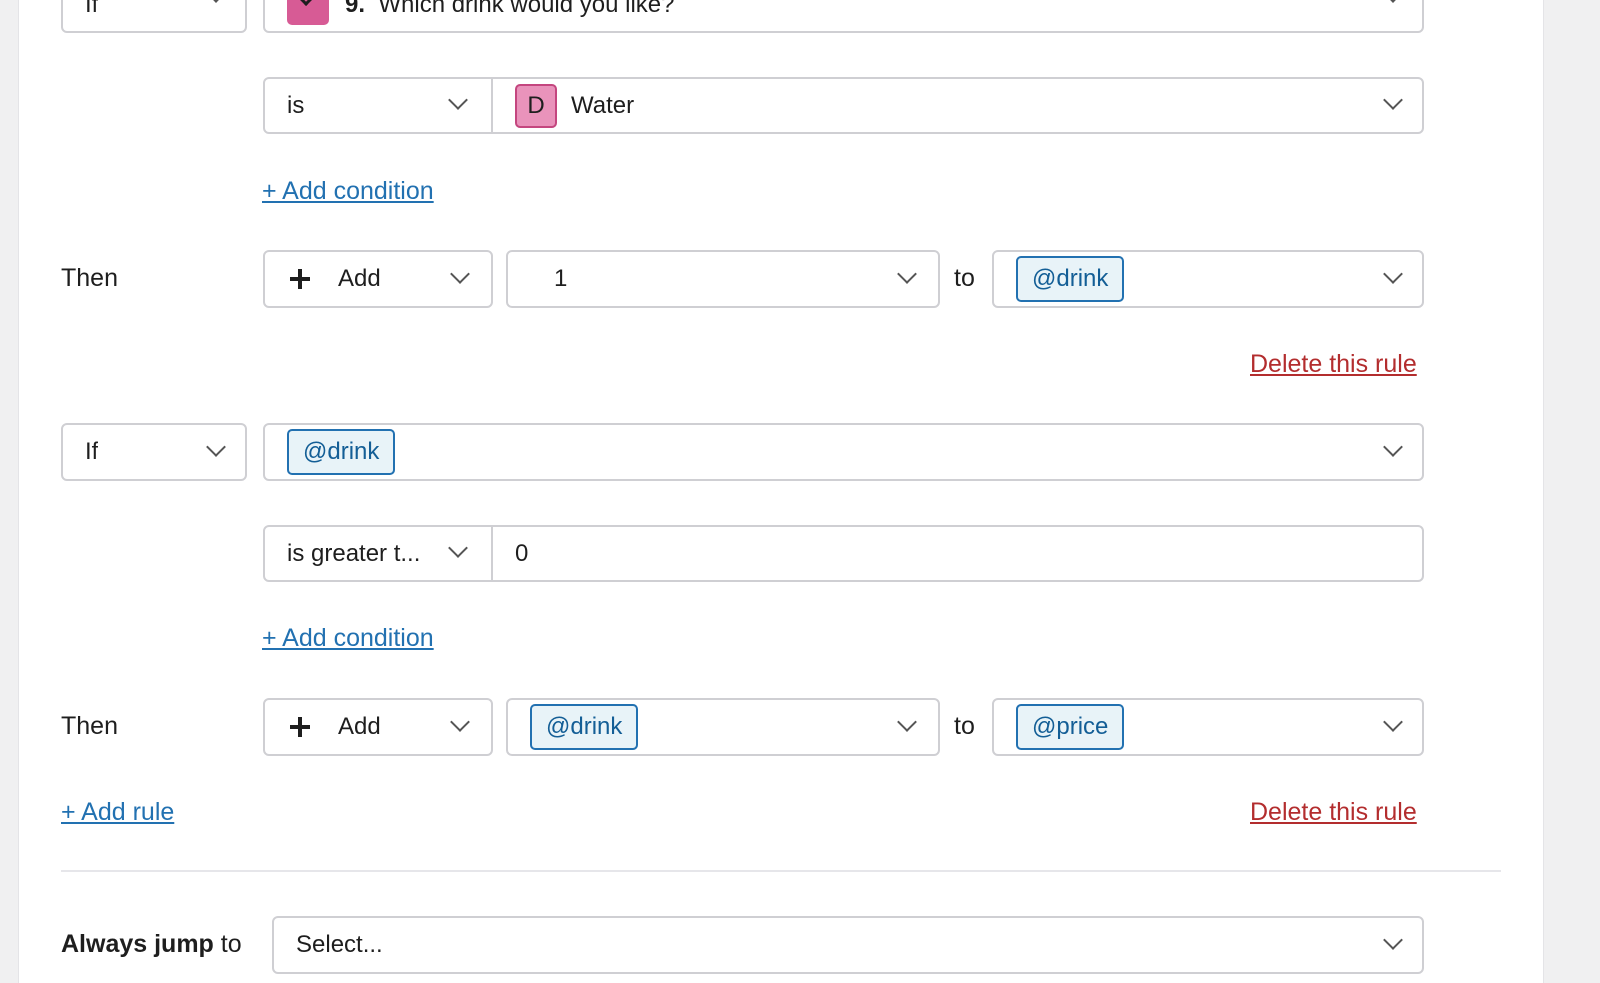  I want to click on rule2-action-select: Add, so click(378, 727).